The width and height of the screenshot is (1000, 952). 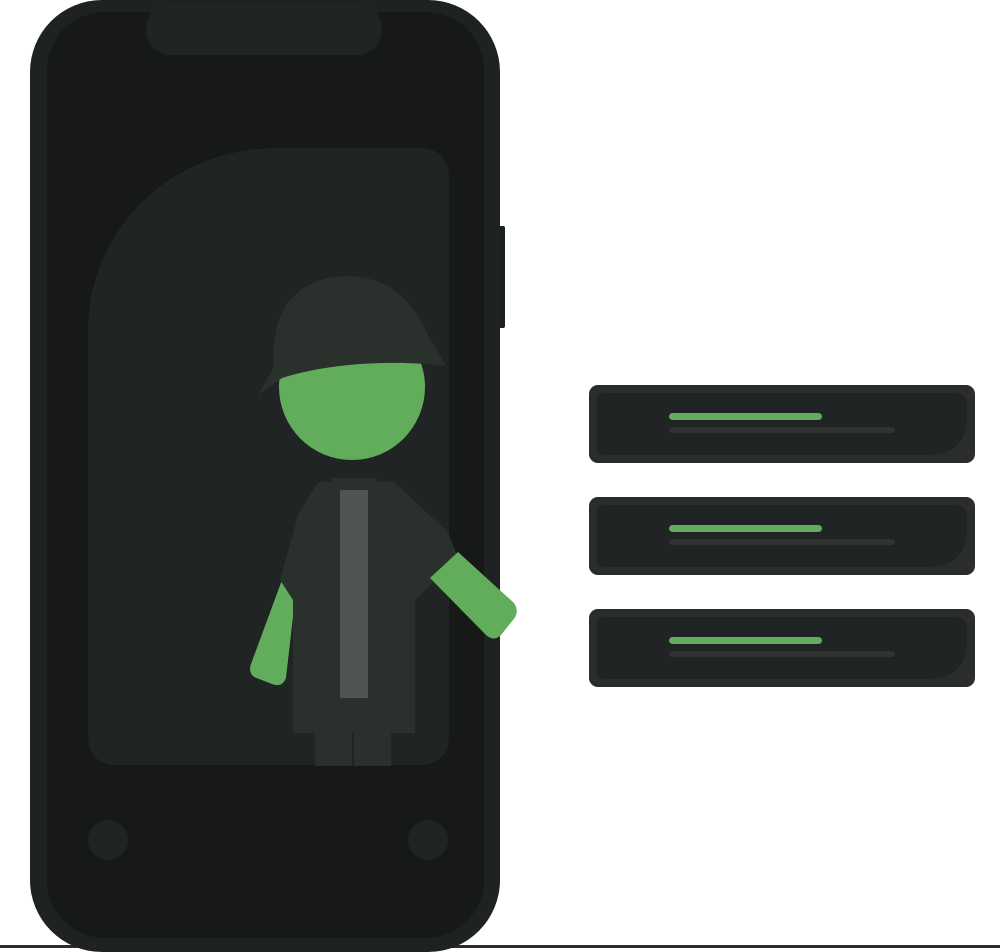 What do you see at coordinates (264, 29) in the screenshot?
I see `phone-notch` at bounding box center [264, 29].